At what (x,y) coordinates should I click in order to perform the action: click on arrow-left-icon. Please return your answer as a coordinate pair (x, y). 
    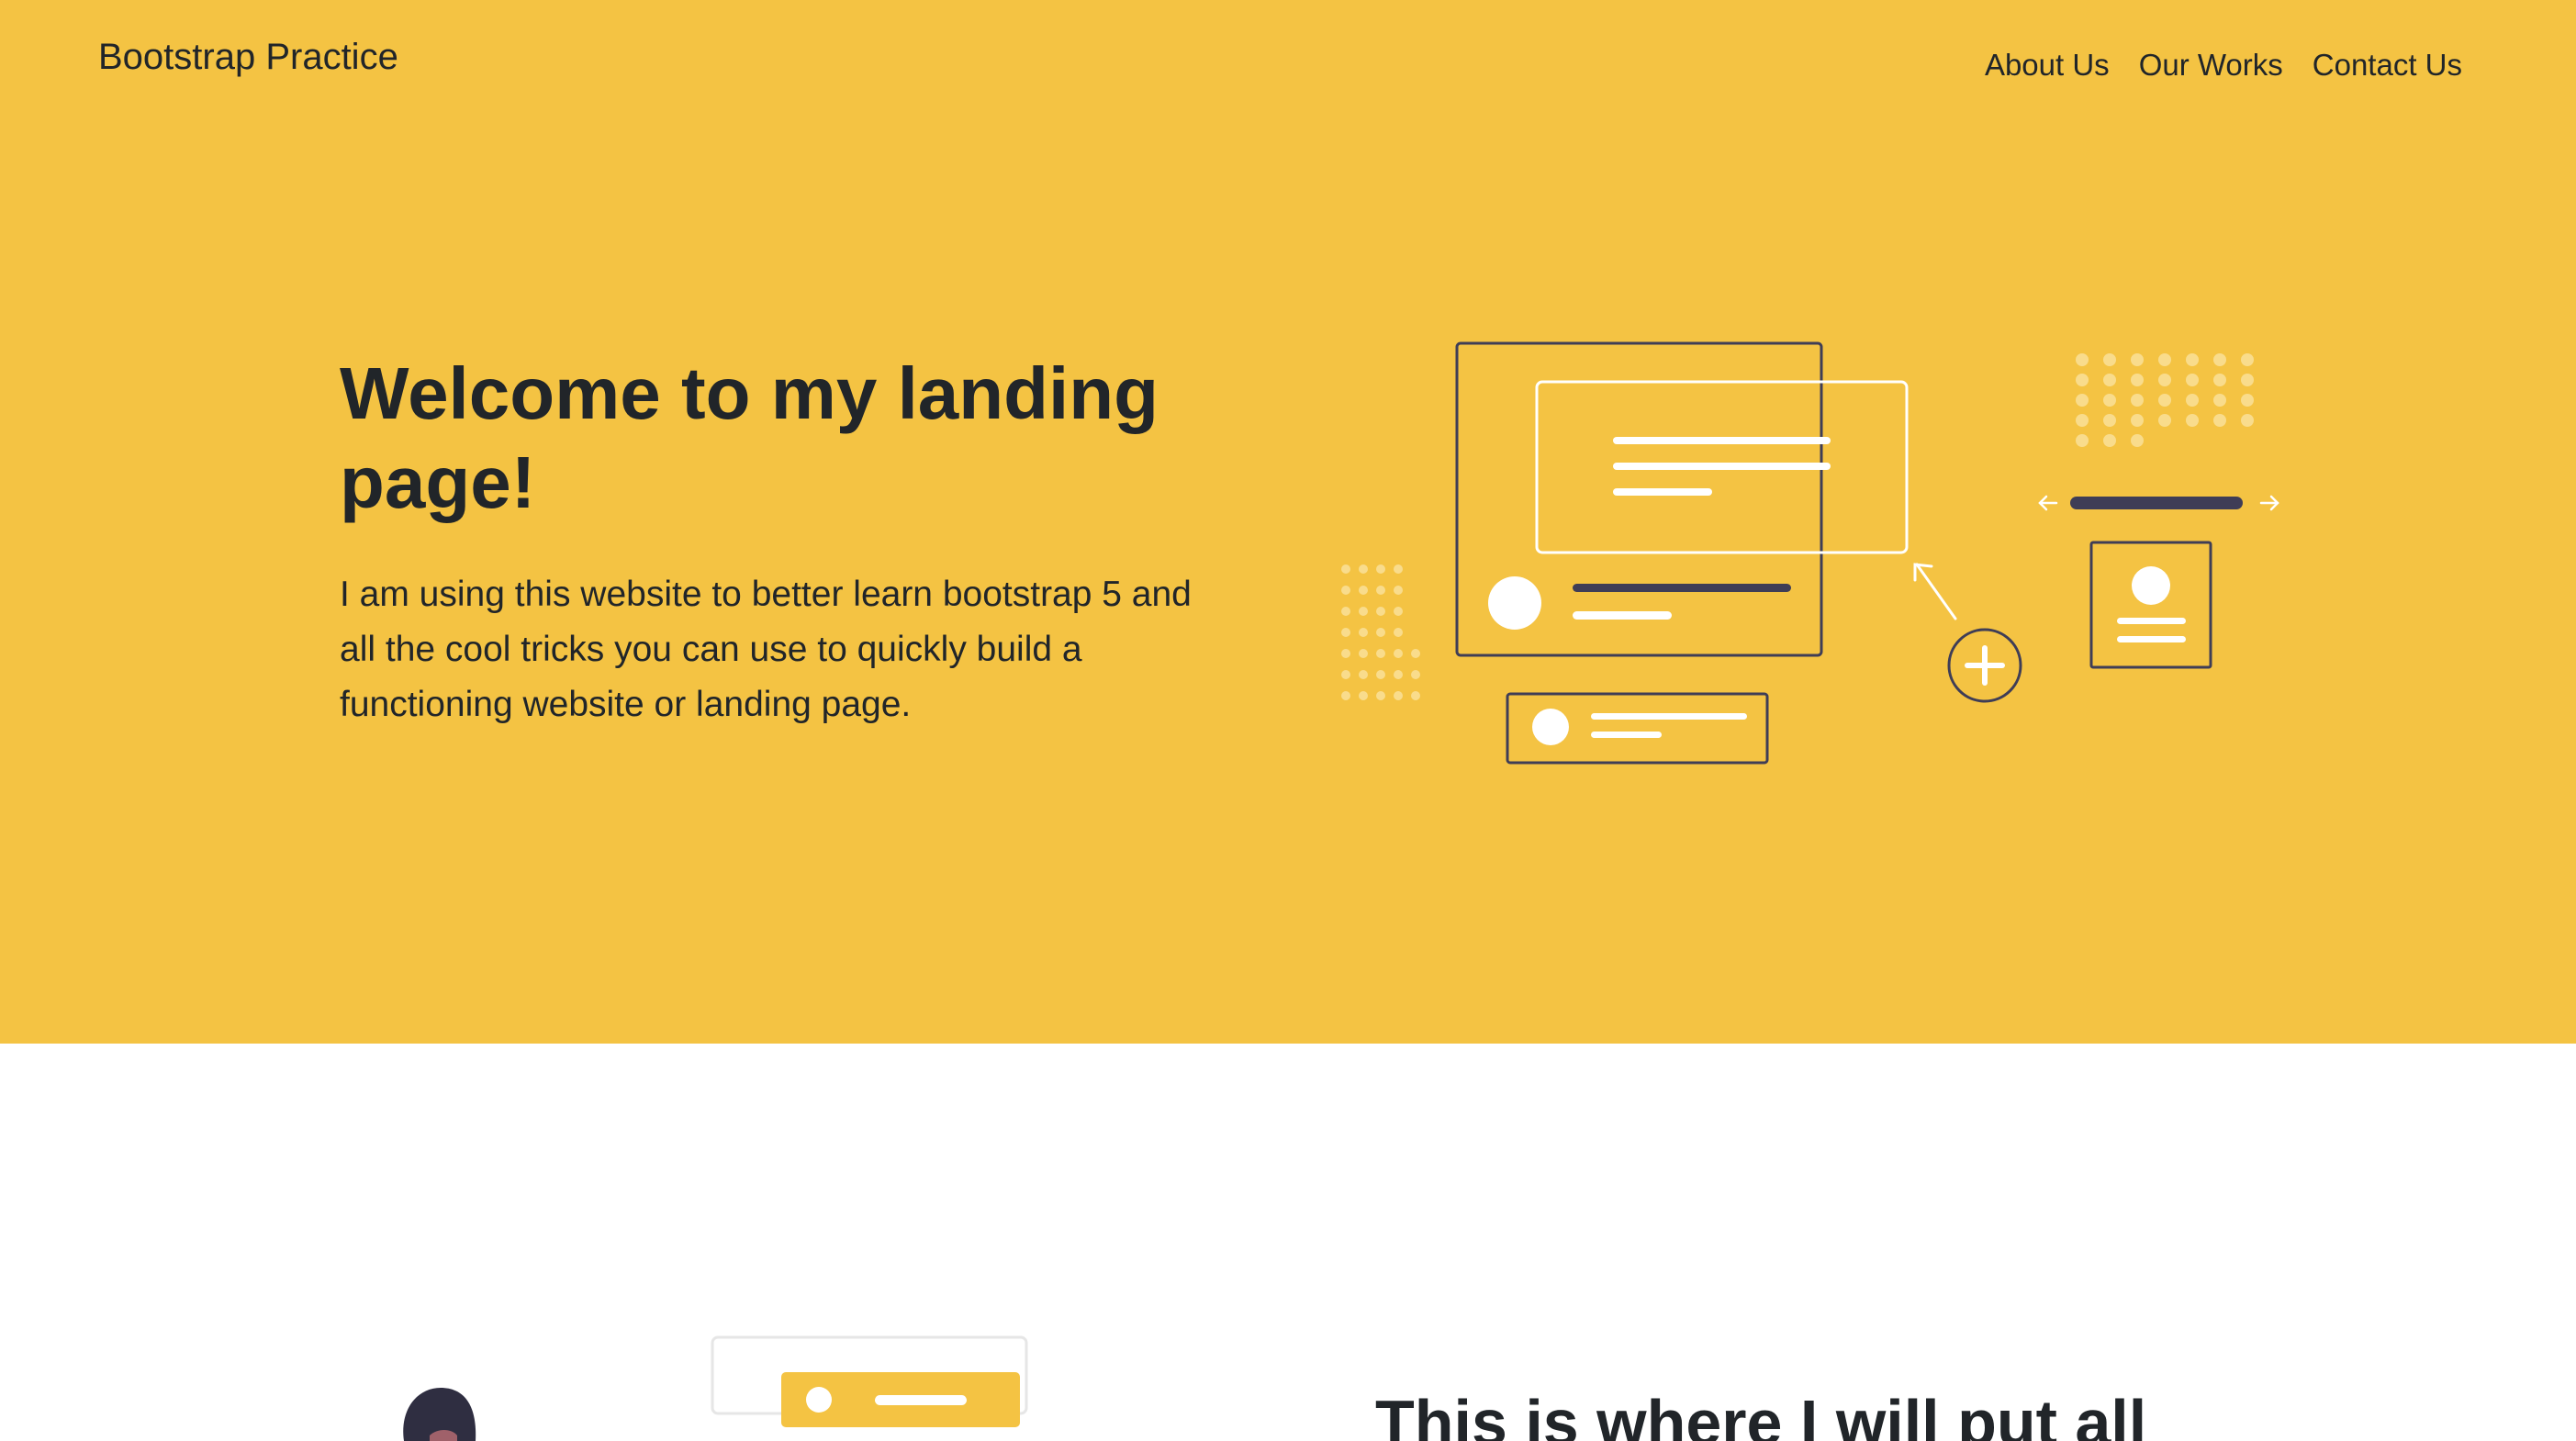
    Looking at the image, I should click on (2048, 503).